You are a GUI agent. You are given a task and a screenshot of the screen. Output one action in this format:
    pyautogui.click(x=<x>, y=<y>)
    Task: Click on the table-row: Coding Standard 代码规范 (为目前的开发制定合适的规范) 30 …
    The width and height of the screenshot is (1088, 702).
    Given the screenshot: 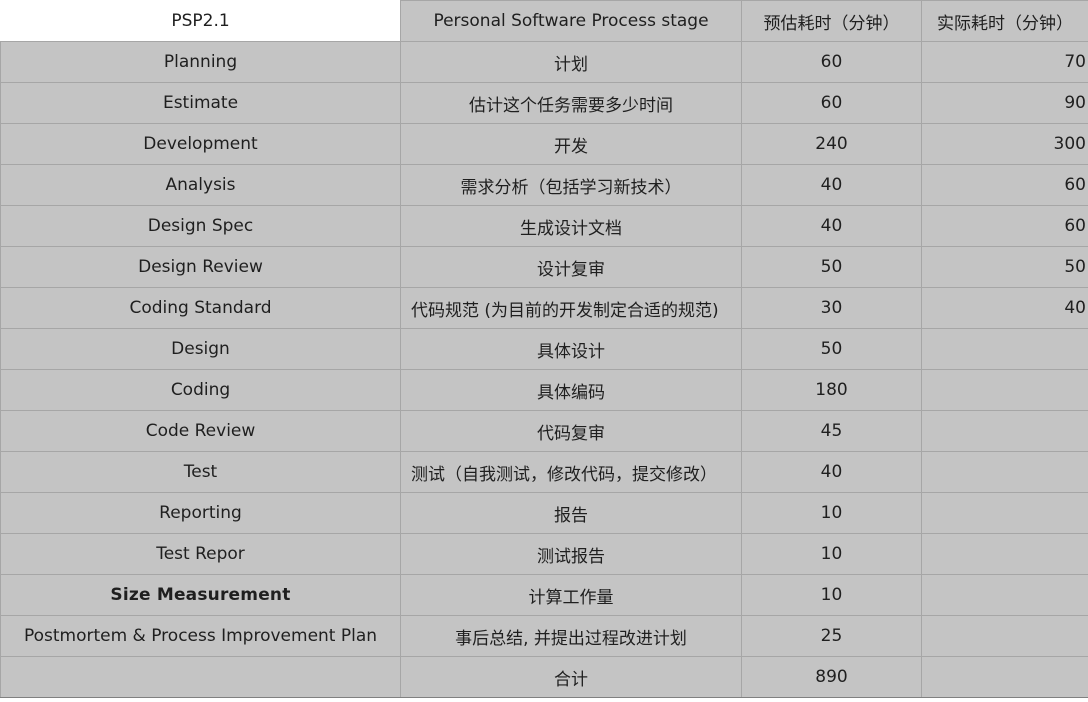 What is the action you would take?
    pyautogui.click(x=544, y=308)
    